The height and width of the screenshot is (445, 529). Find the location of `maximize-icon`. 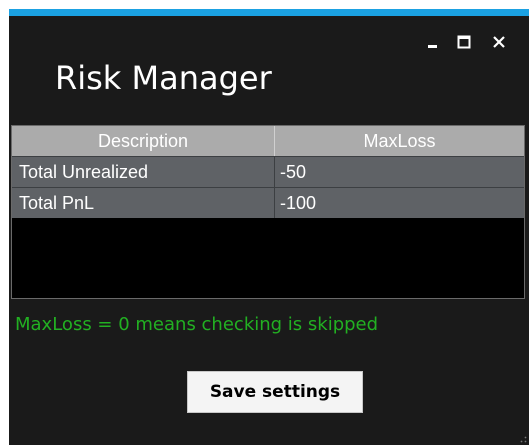

maximize-icon is located at coordinates (464, 42).